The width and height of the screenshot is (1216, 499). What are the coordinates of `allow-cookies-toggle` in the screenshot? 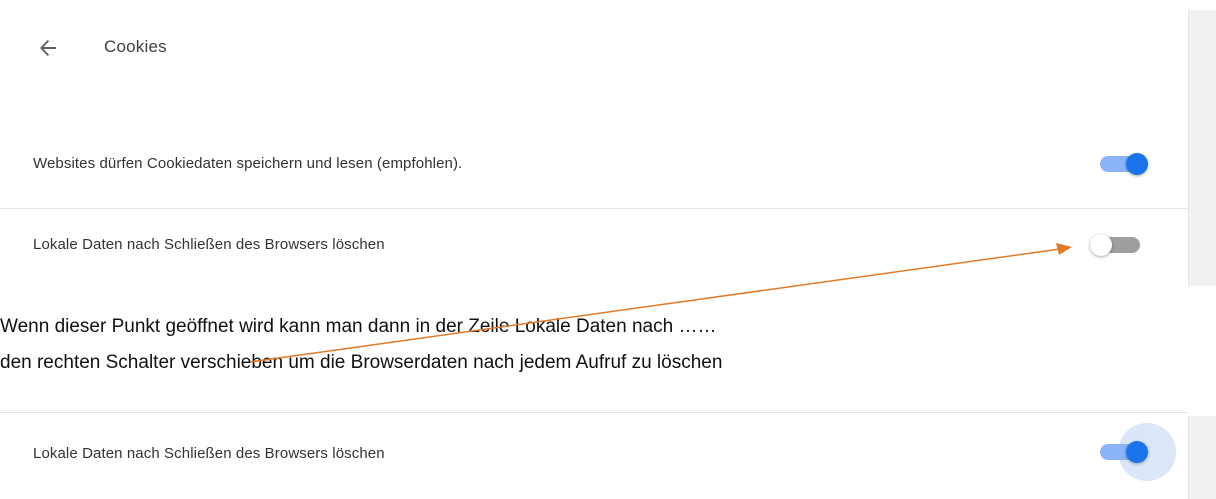 It's located at (1122, 164).